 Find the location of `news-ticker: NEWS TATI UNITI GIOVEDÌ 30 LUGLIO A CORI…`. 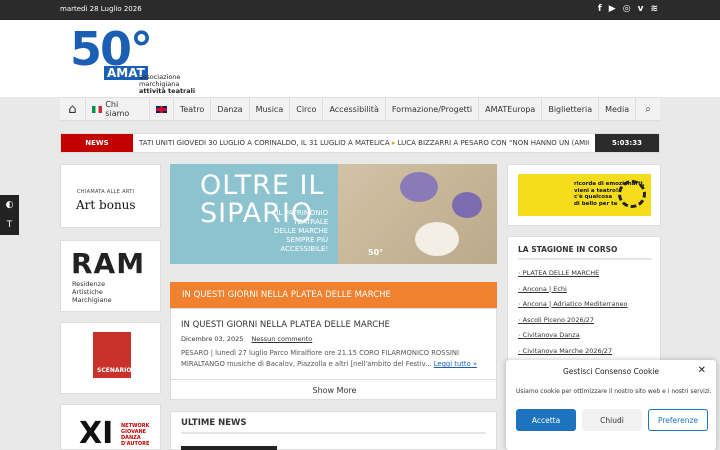

news-ticker: NEWS TATI UNITI GIOVEDÌ 30 LUGLIO A CORI… is located at coordinates (360, 143).